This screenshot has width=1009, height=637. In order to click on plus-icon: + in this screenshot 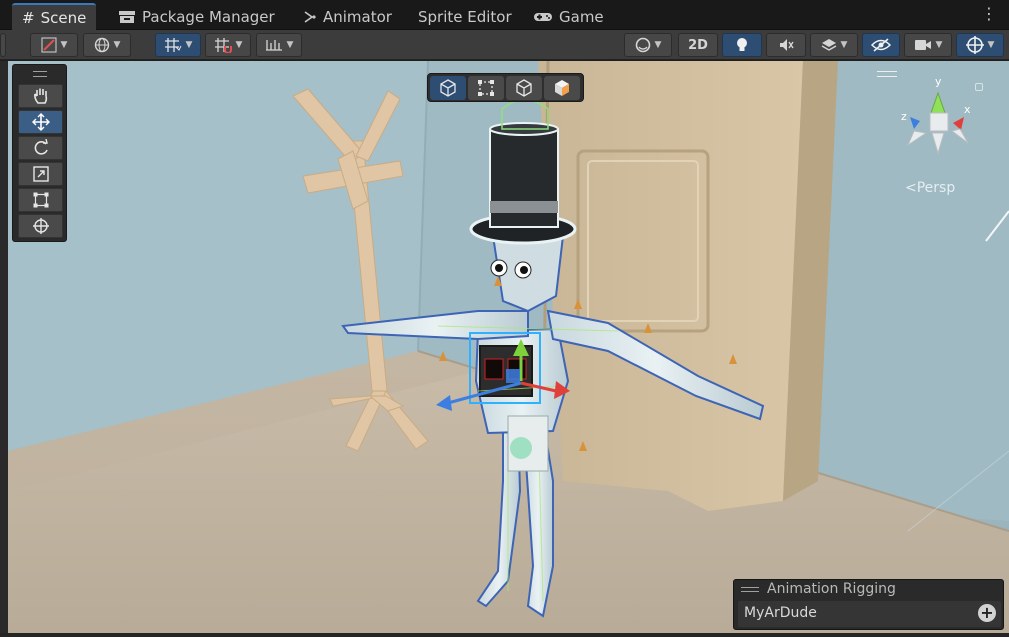, I will do `click(987, 612)`.